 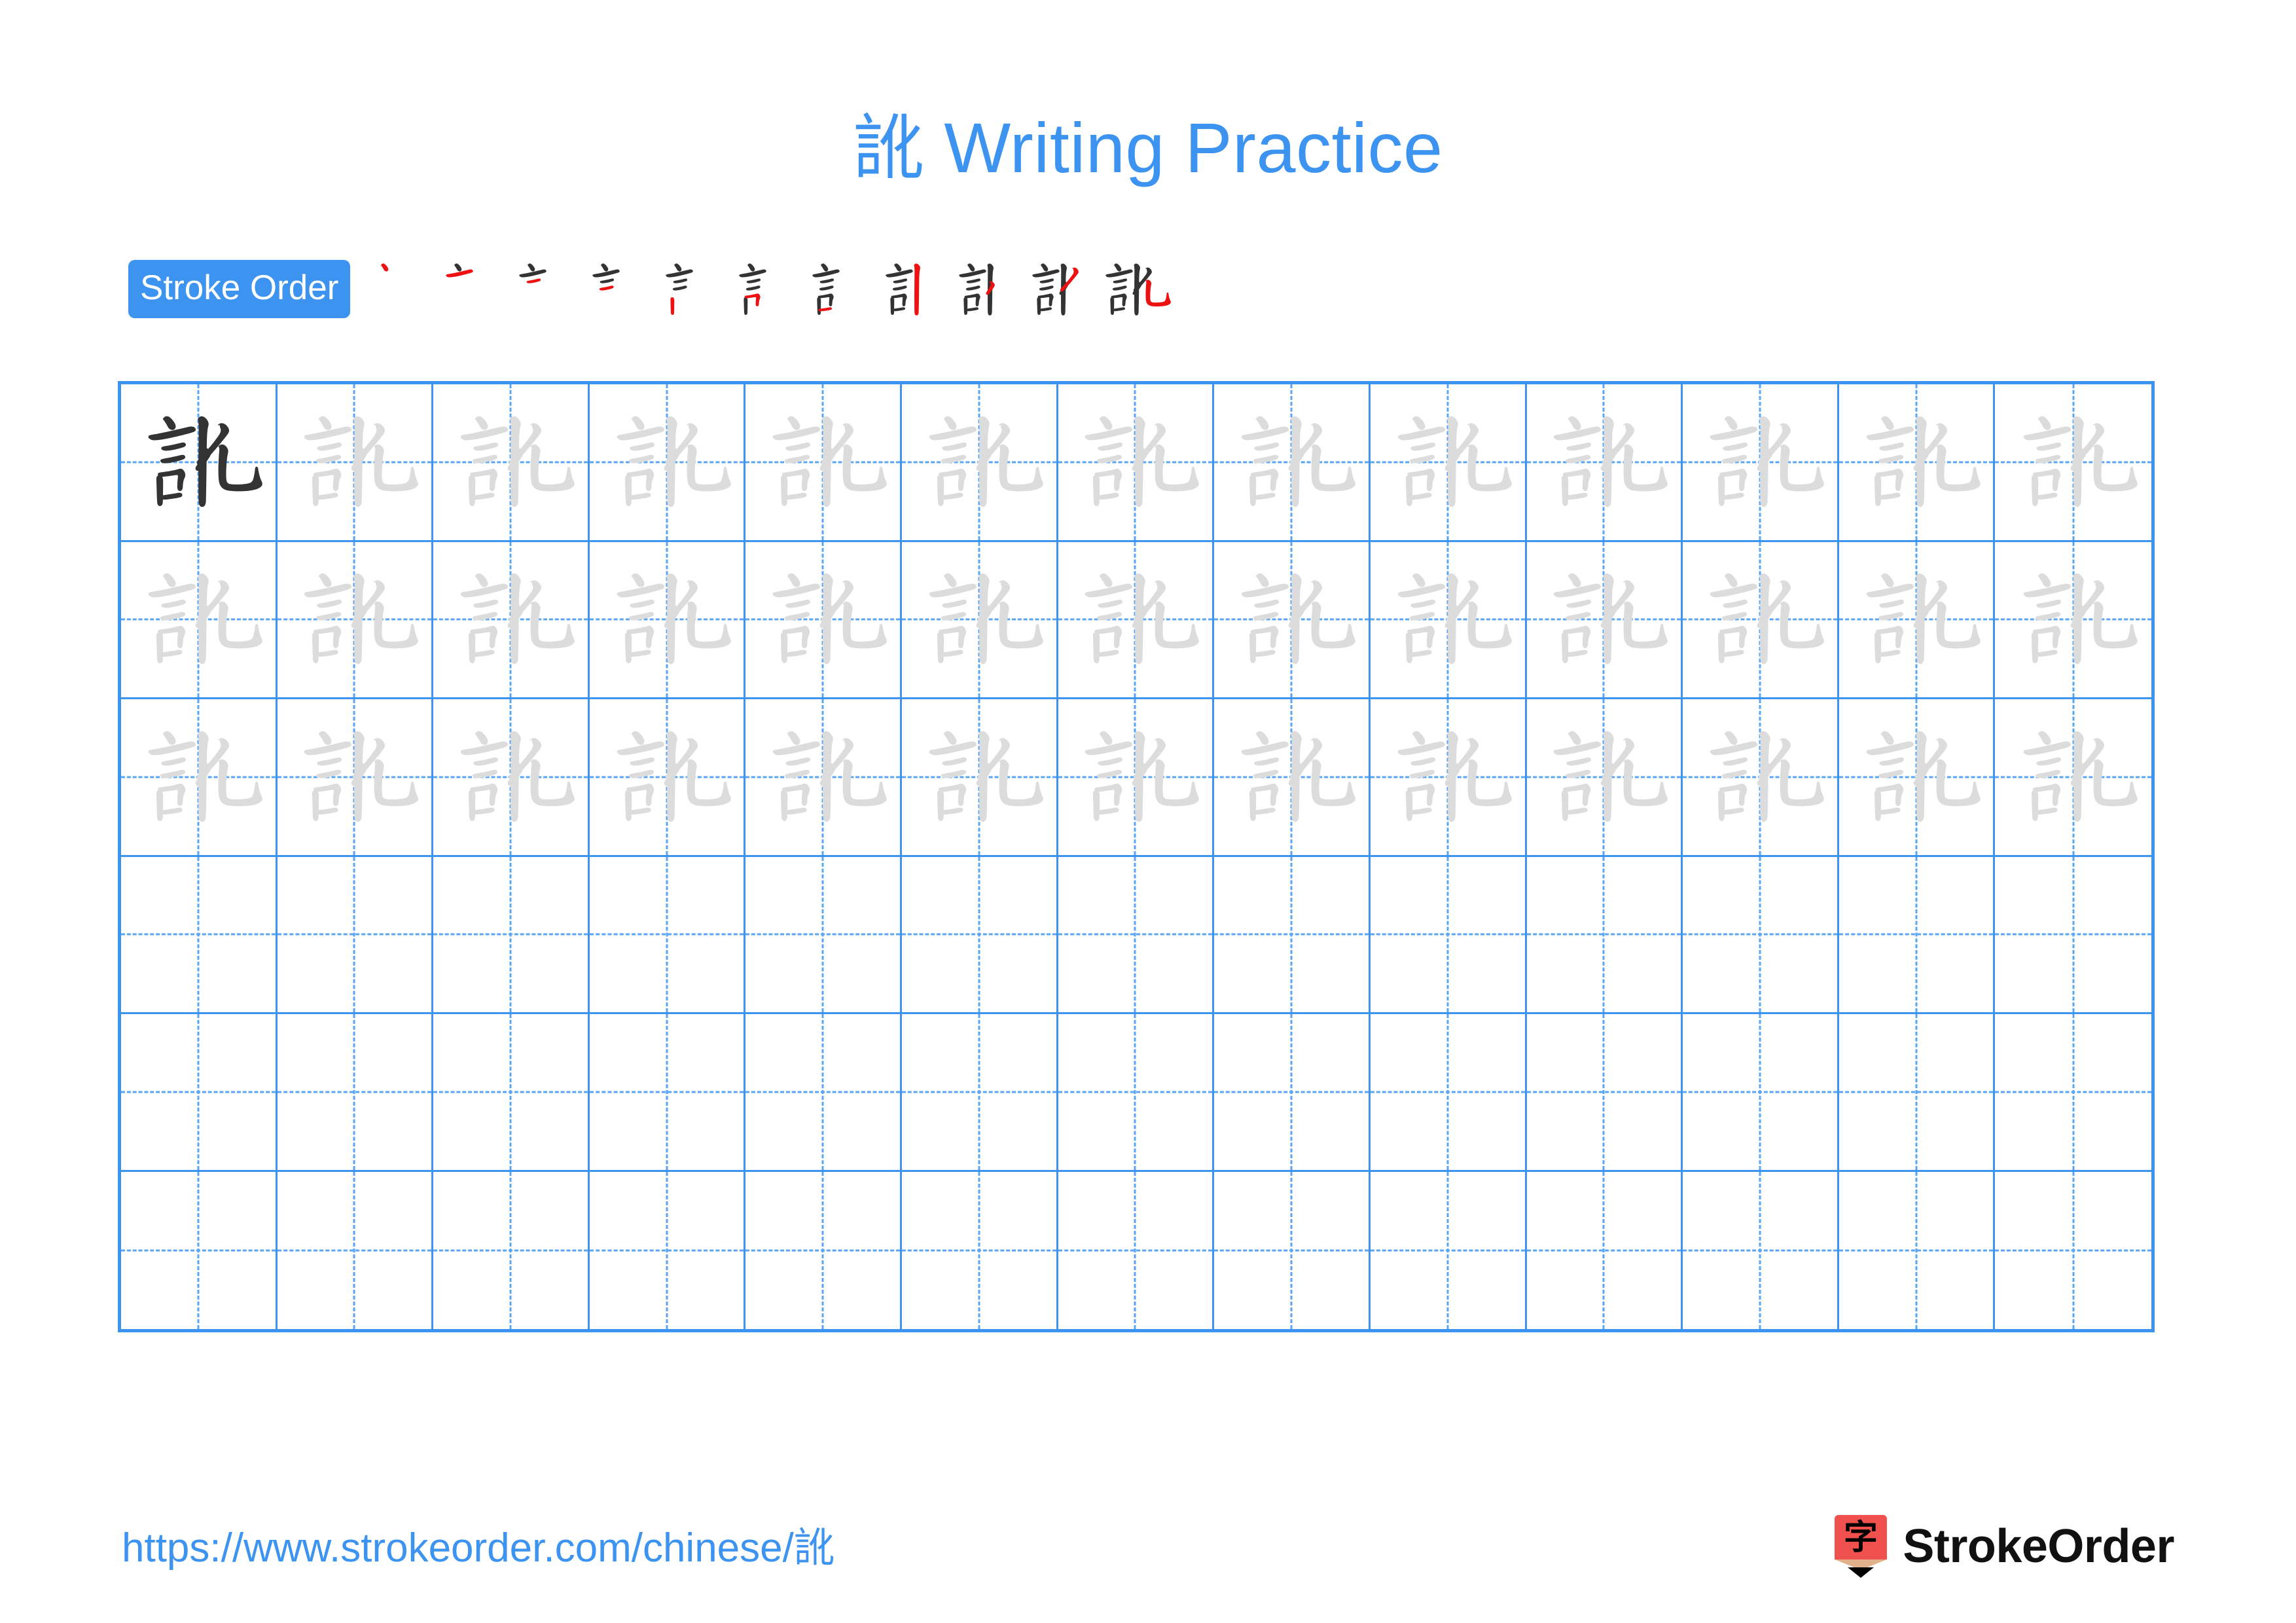 I want to click on practice-cell-r1-c3, so click(x=511, y=463).